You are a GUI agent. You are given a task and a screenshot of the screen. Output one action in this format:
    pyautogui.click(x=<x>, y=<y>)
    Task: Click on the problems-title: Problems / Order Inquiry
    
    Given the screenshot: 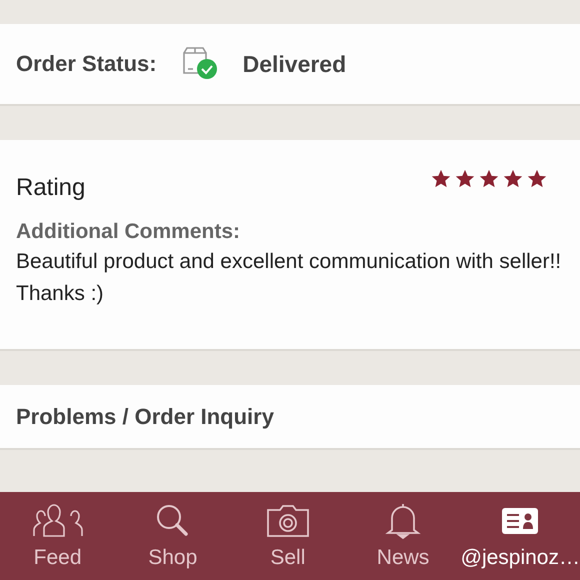 What is the action you would take?
    pyautogui.click(x=145, y=417)
    